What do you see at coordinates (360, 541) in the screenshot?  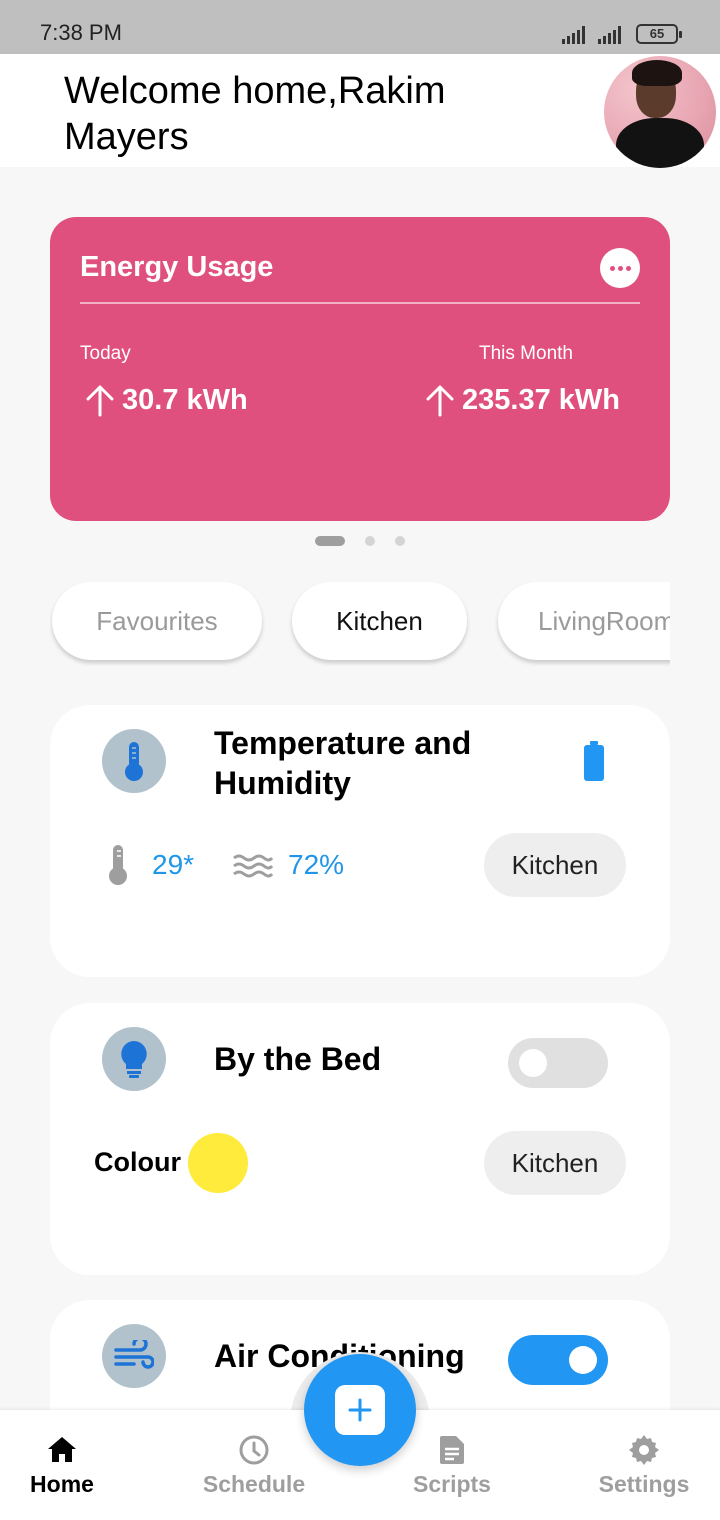 I see `page-indicator` at bounding box center [360, 541].